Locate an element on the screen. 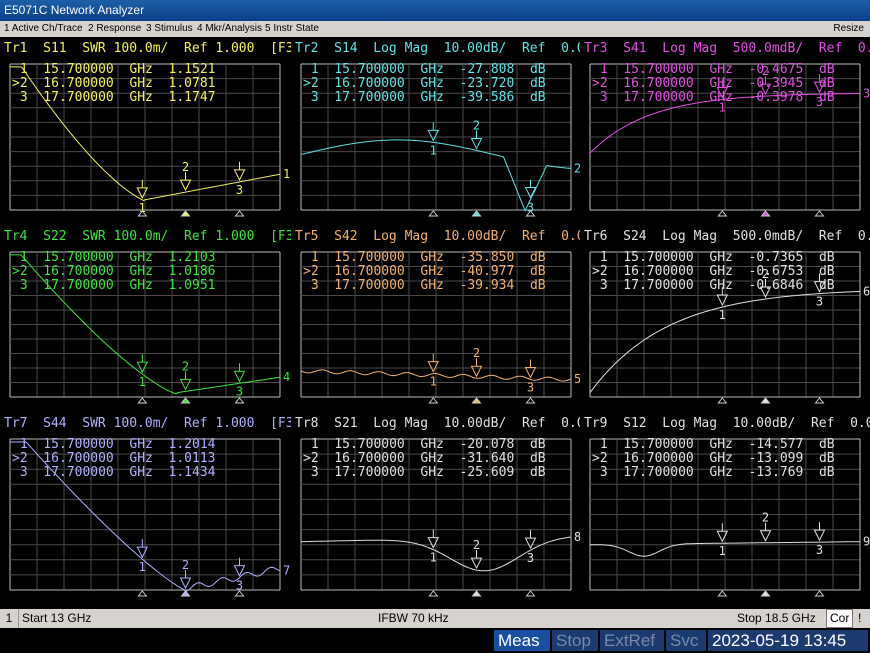 This screenshot has width=870, height=653. reference-label: 9 is located at coordinates (866, 542).